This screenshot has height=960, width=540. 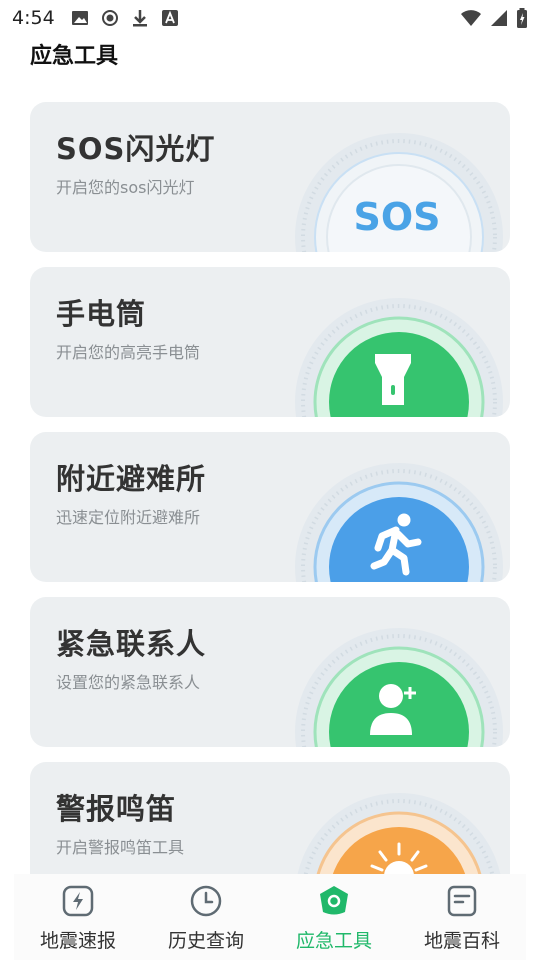 What do you see at coordinates (396, 217) in the screenshot?
I see `sos-badge-text: SOS` at bounding box center [396, 217].